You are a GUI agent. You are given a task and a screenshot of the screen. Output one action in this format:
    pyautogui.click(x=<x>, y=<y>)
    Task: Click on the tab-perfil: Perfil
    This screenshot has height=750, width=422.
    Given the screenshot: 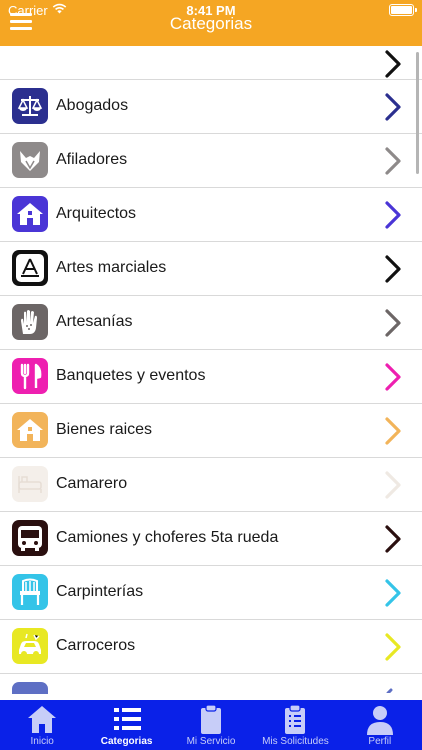 What is the action you would take?
    pyautogui.click(x=380, y=725)
    